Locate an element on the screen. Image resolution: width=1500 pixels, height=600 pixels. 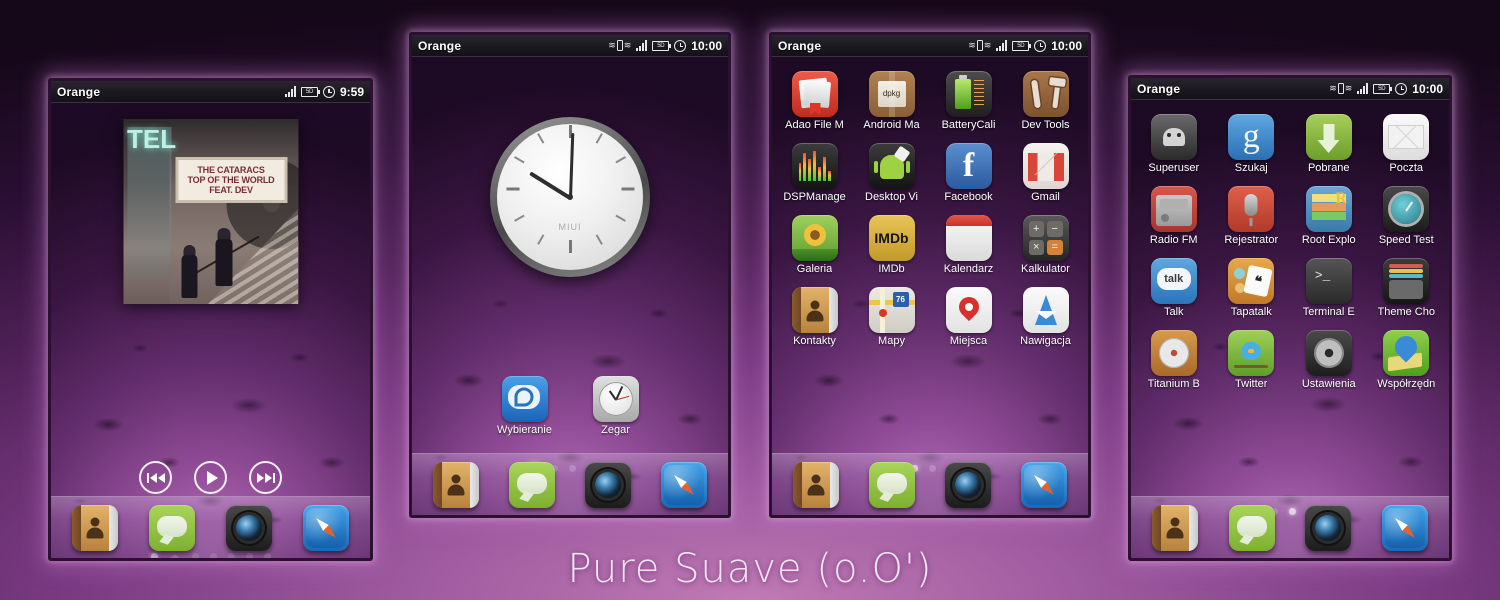
app-desktop-visualizer: Desktop Vi is located at coordinates (891, 173).